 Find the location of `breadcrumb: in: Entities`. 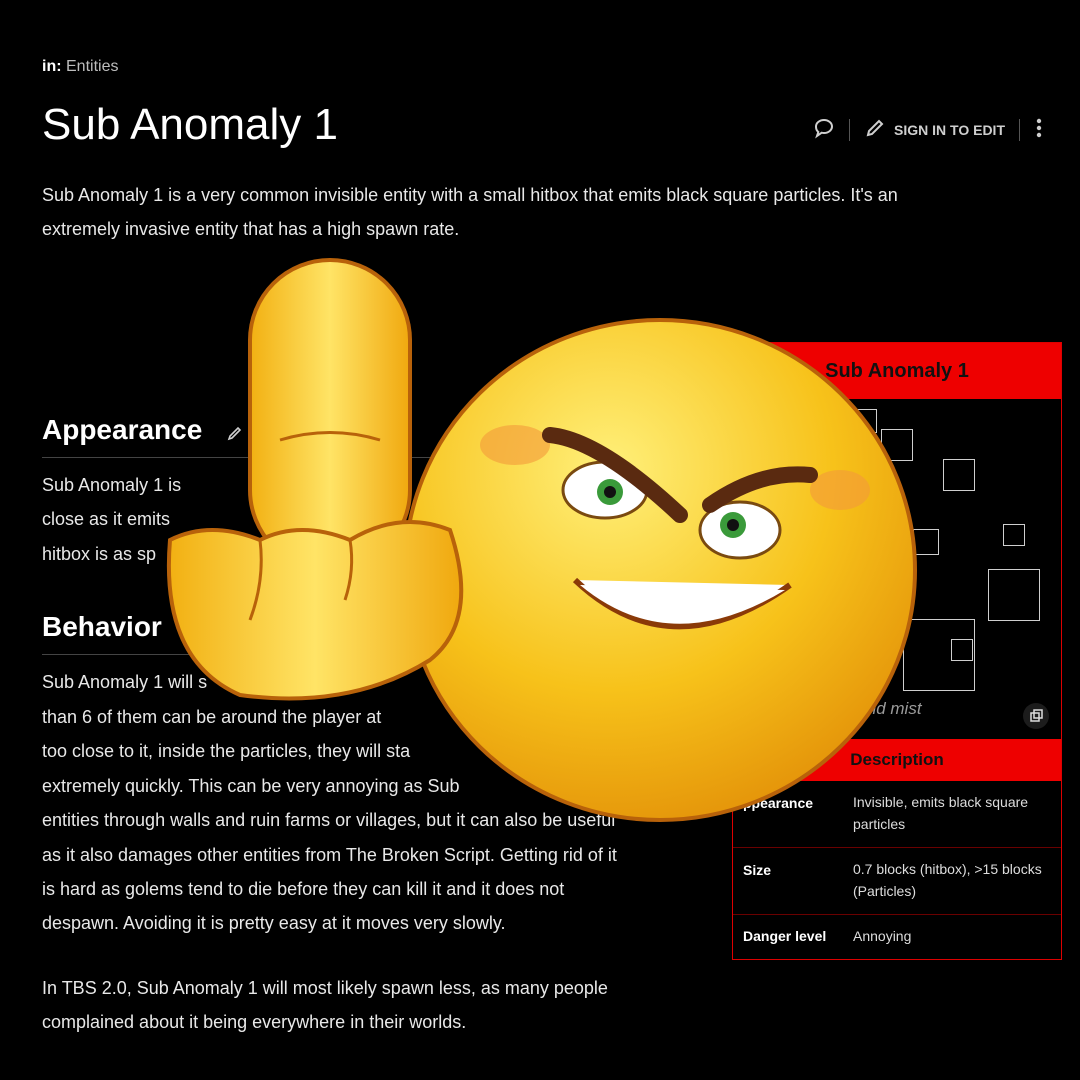

breadcrumb: in: Entities is located at coordinates (80, 67).